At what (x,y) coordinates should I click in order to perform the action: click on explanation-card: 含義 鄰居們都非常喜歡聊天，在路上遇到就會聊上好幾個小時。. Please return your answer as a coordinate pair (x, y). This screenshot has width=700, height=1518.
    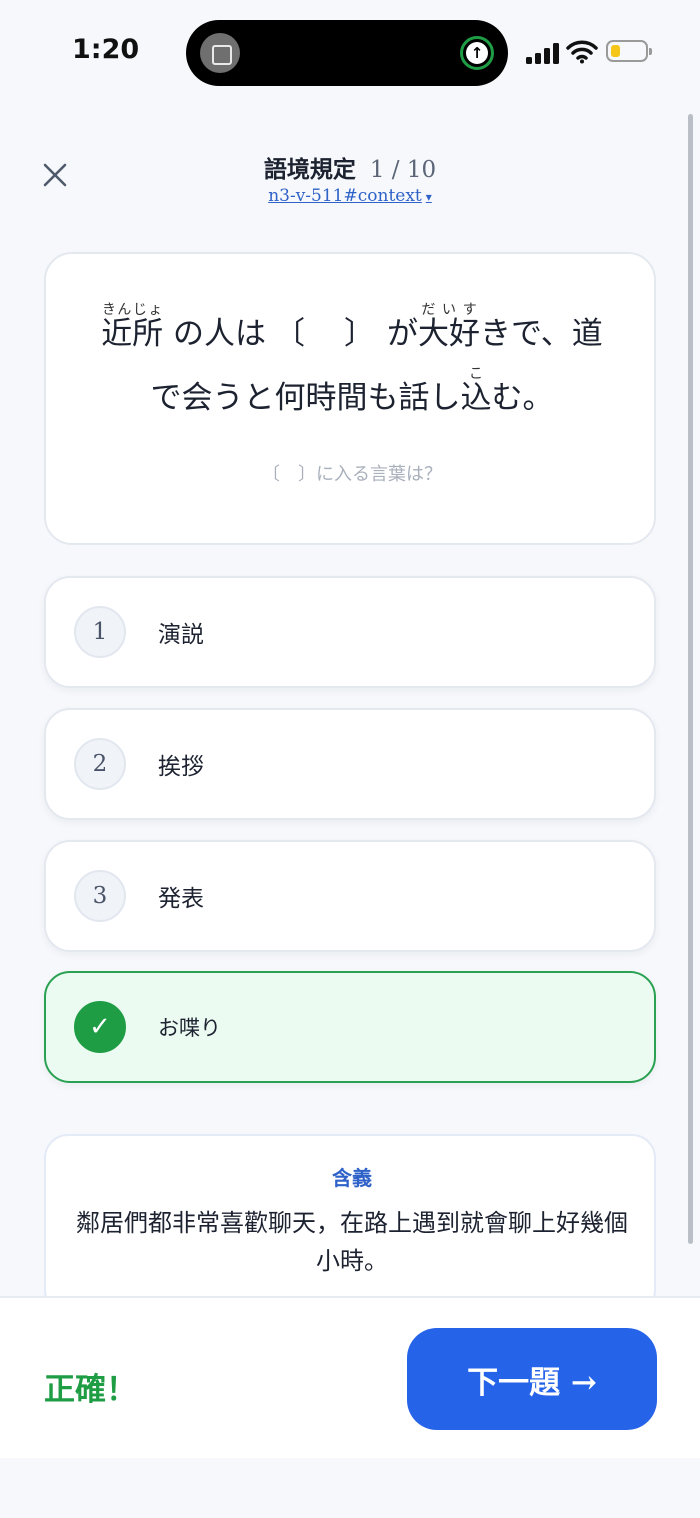
    Looking at the image, I should click on (350, 1224).